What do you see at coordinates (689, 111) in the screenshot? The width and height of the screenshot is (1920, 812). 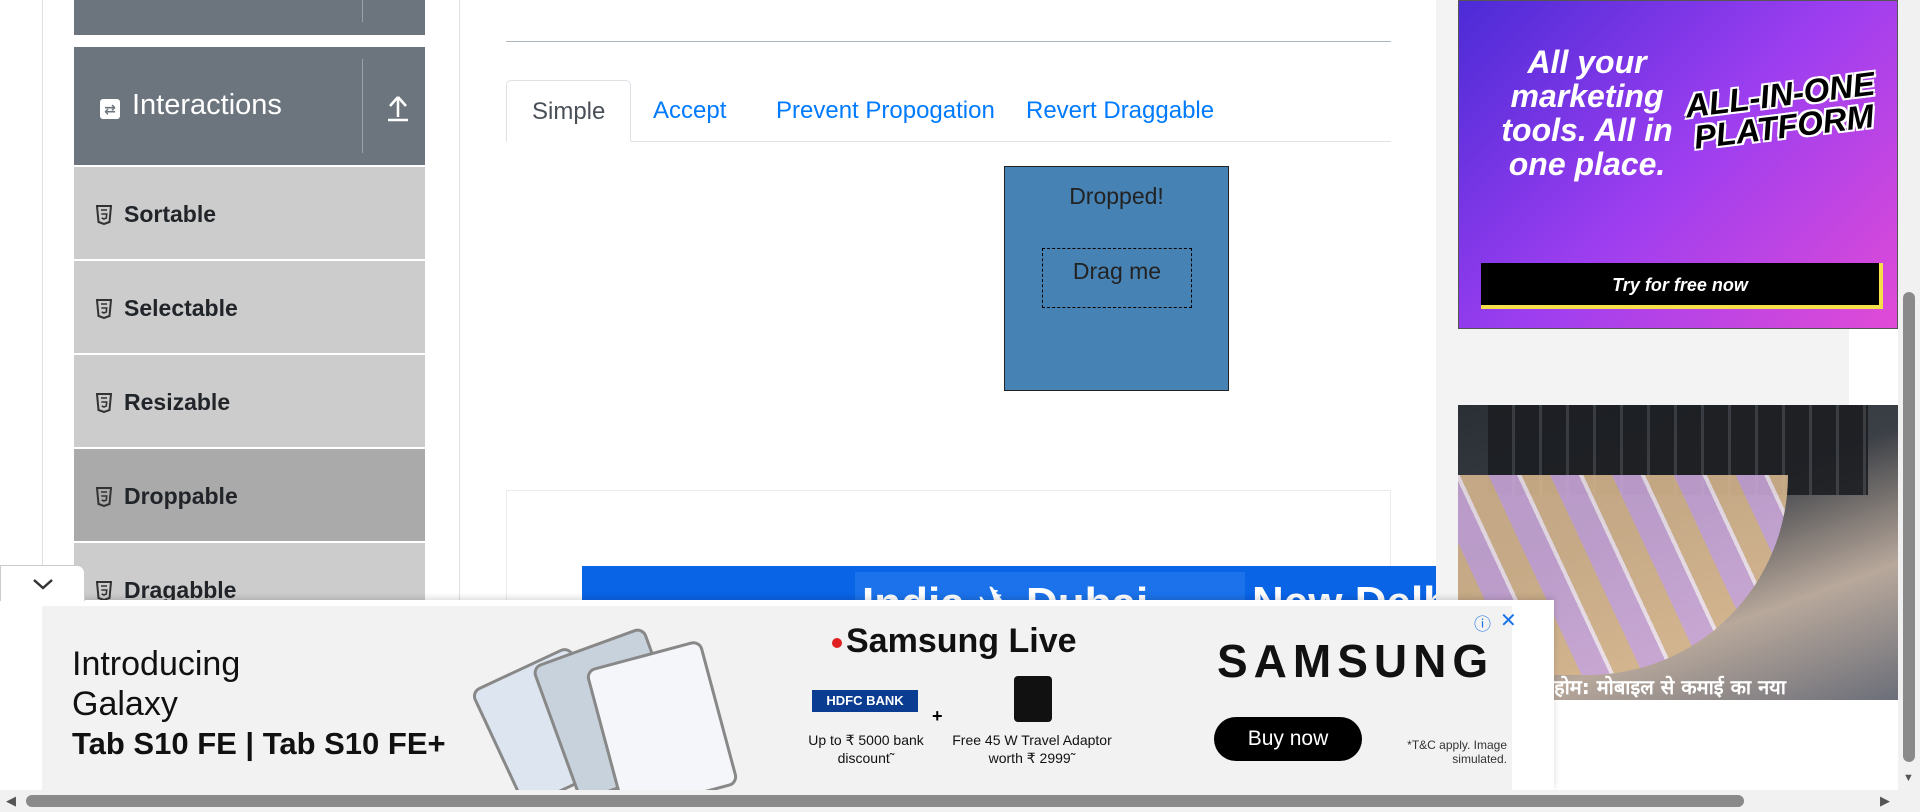 I see `tab-accept: Accept` at bounding box center [689, 111].